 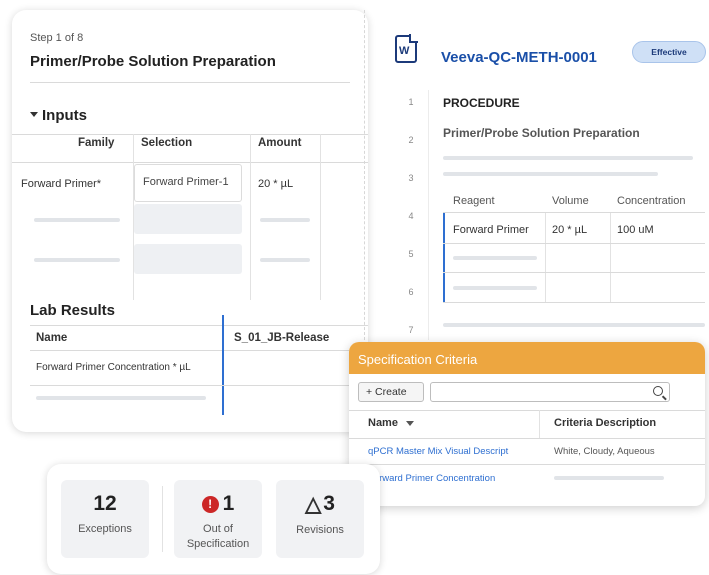 I want to click on error-icon: !, so click(x=210, y=504).